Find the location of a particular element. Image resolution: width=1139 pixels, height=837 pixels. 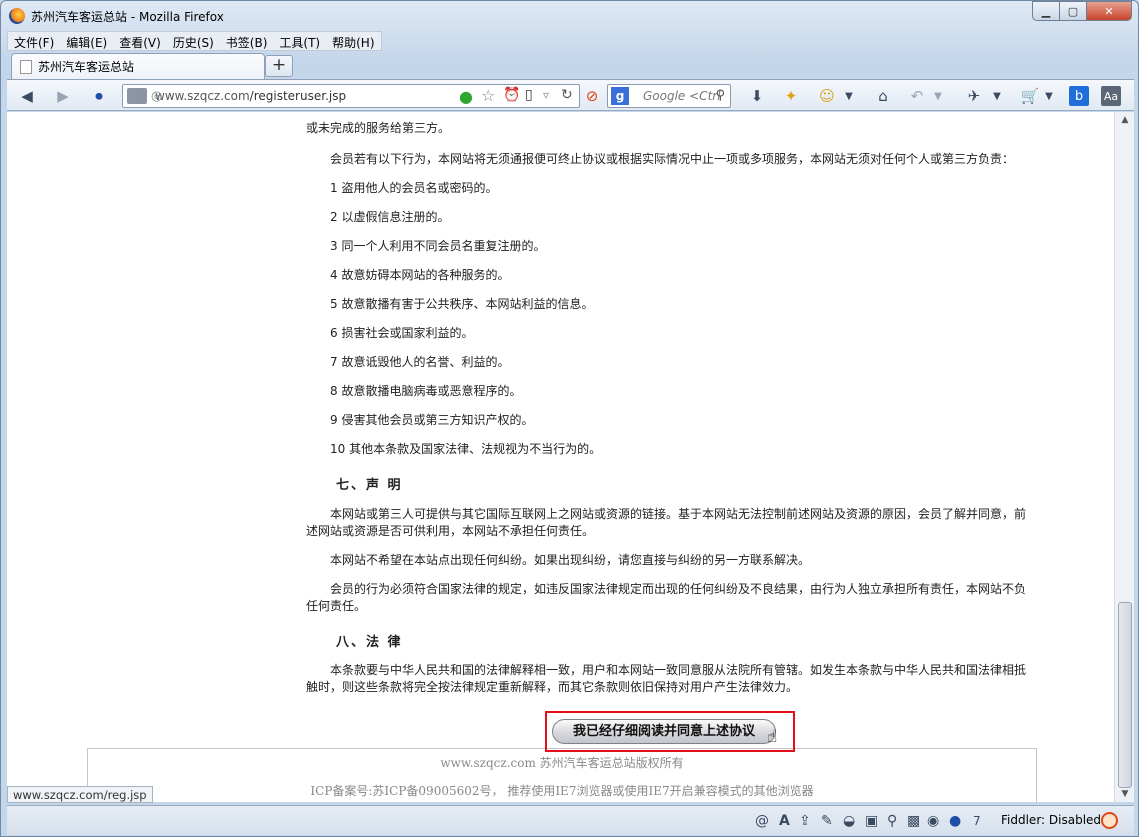

cart-icon: 🛒 is located at coordinates (1030, 96).